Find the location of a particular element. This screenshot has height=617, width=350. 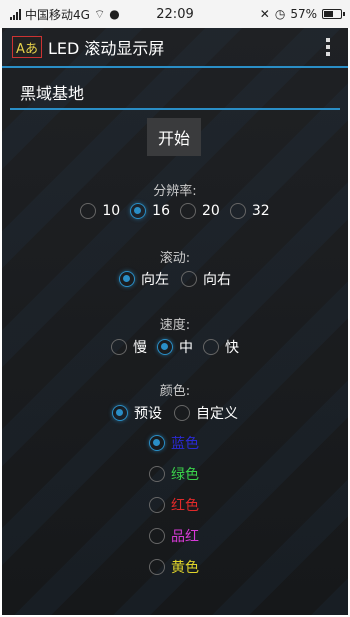

color-preset-radio: 品红 is located at coordinates (174, 535).